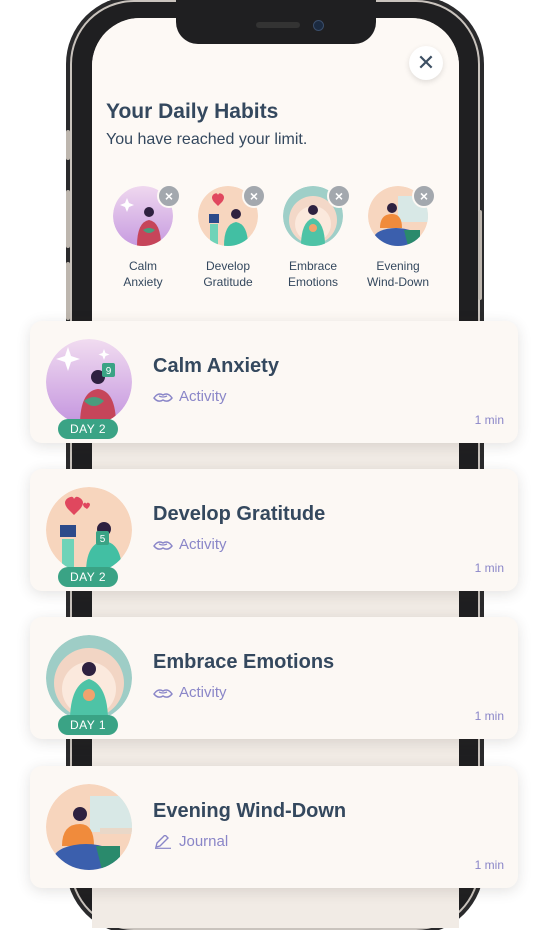 This screenshot has width=548, height=930. What do you see at coordinates (143, 274) in the screenshot?
I see `habit-label: Calm Anxiety` at bounding box center [143, 274].